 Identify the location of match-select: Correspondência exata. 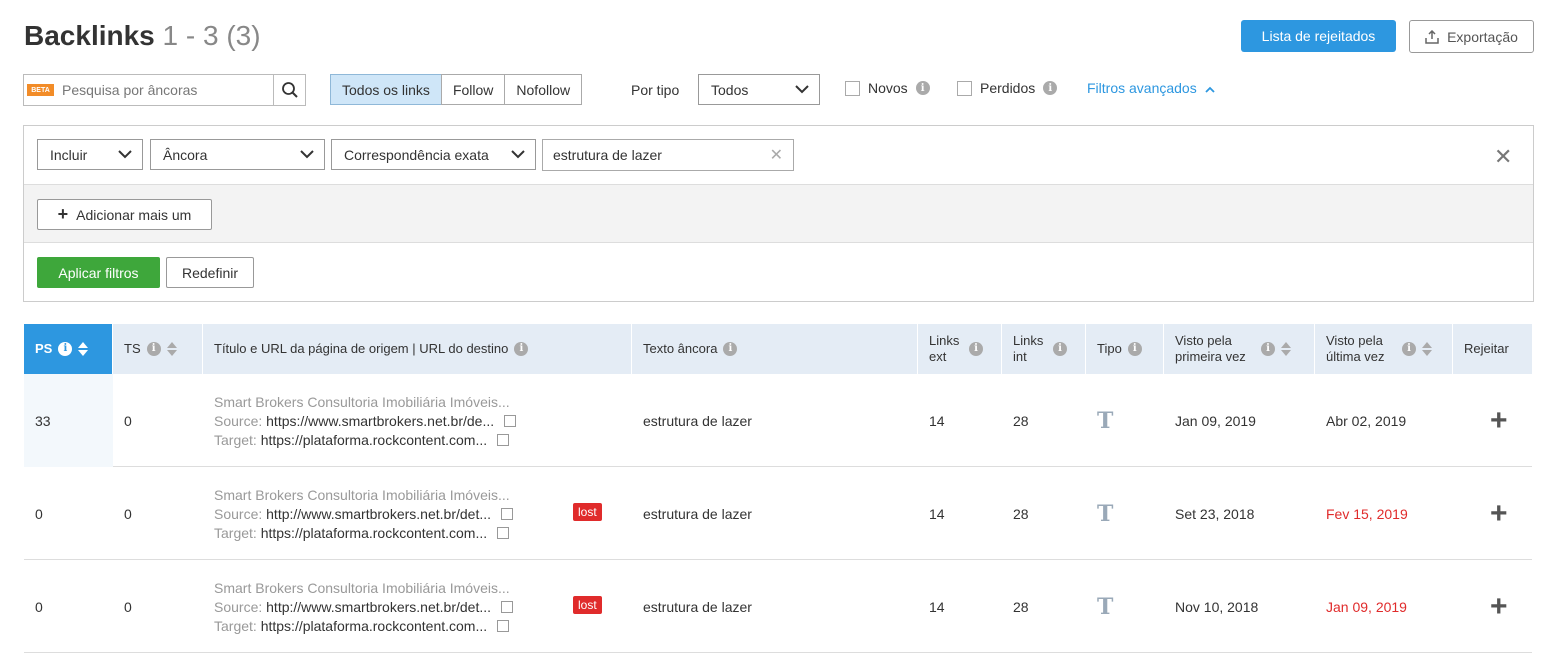
(433, 154).